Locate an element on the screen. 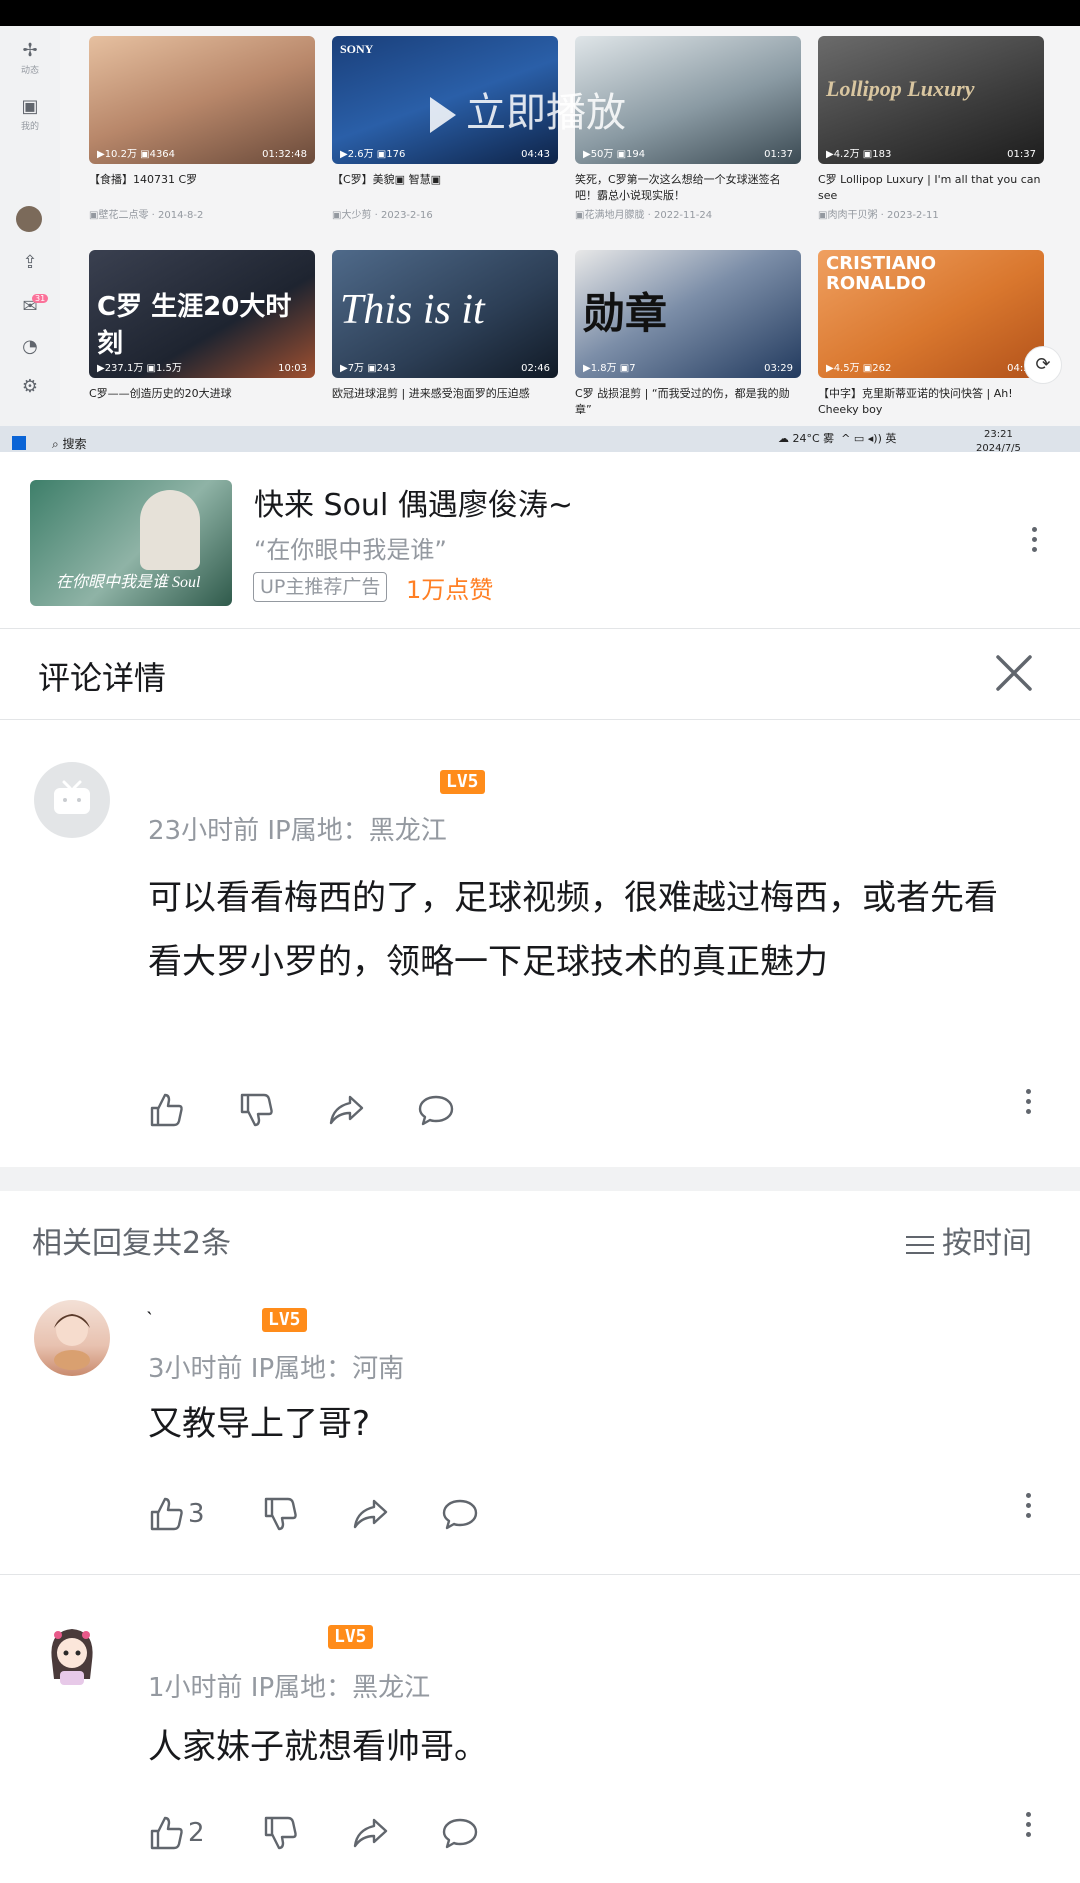  taskbar-clock: 23:21 2024/7/5 is located at coordinates (998, 440).